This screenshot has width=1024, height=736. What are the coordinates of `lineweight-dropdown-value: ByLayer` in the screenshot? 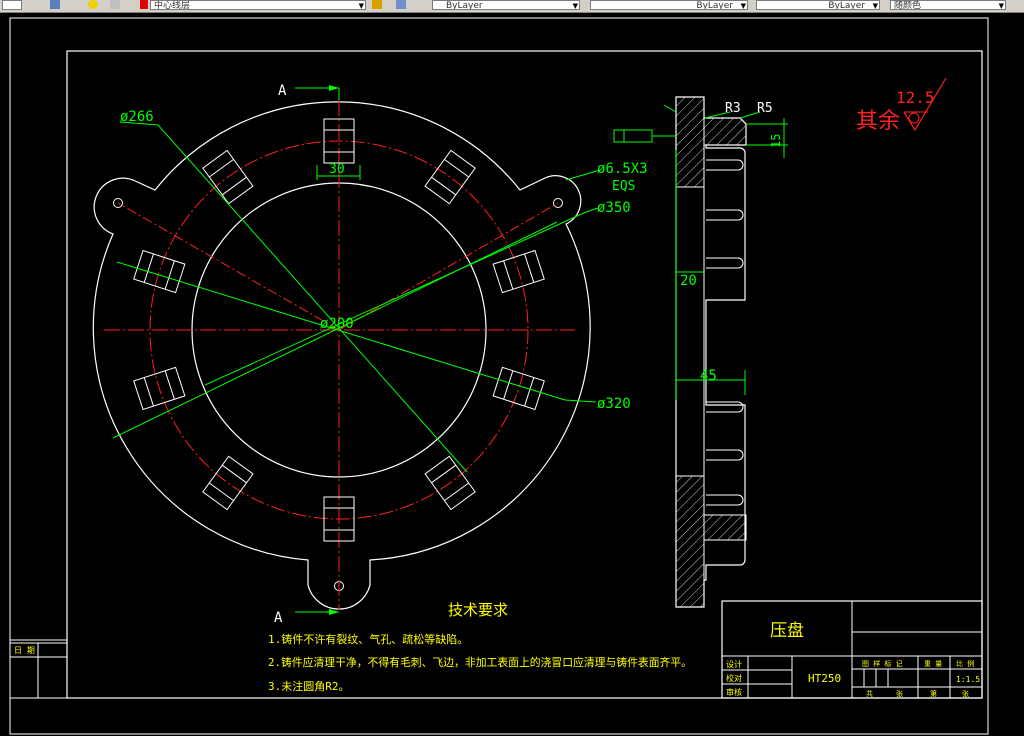 It's located at (846, 5).